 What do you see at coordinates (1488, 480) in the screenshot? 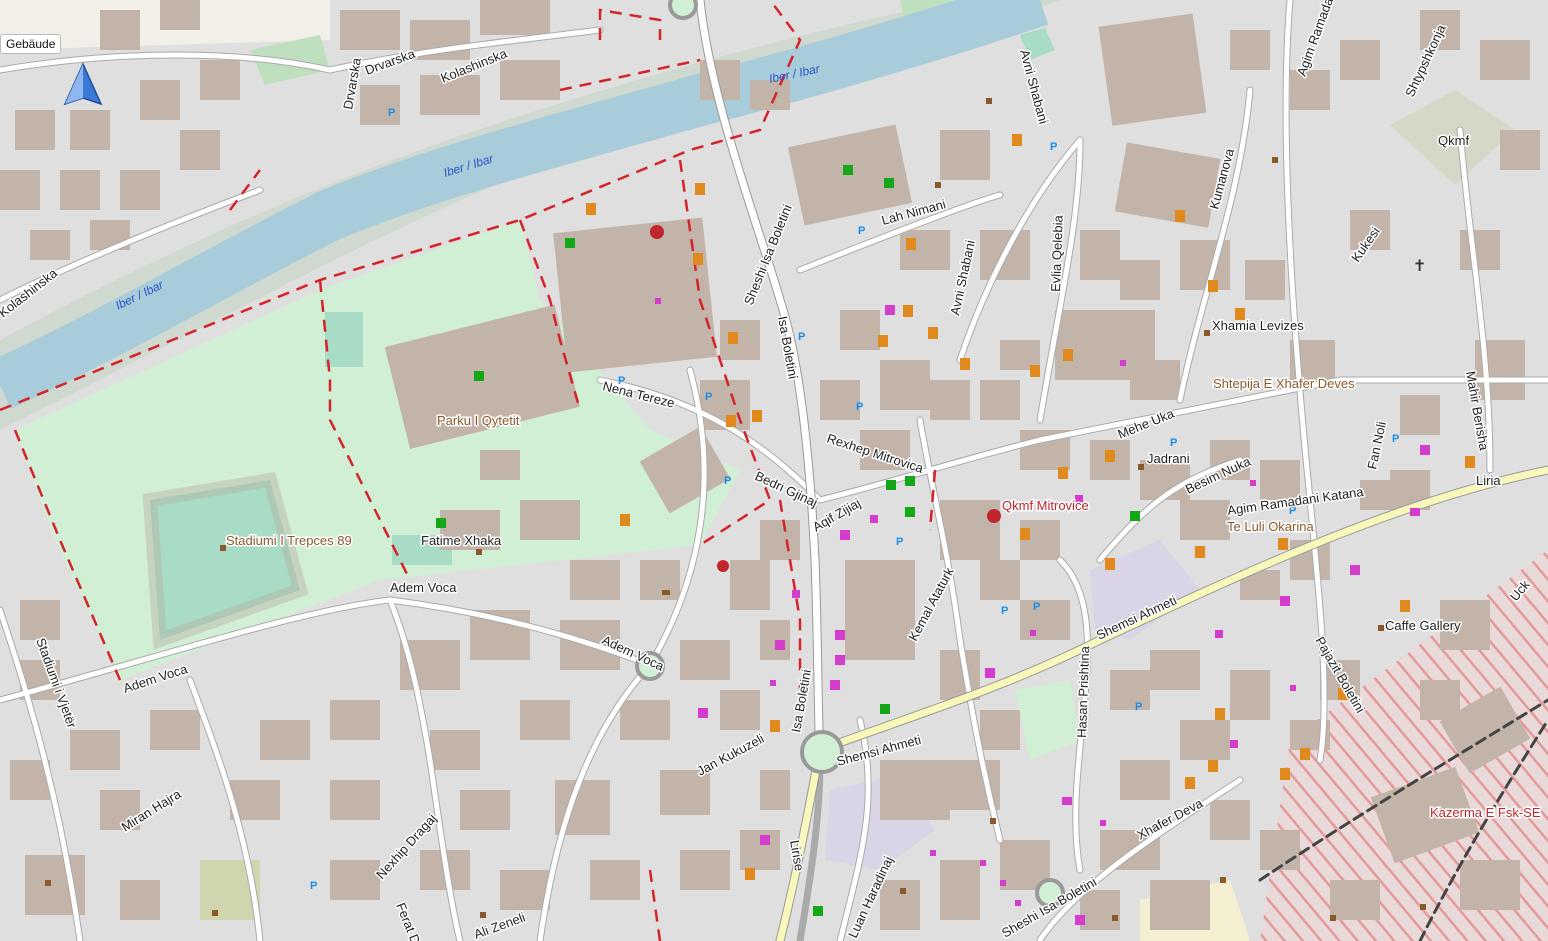
I see `street-label: Liria` at bounding box center [1488, 480].